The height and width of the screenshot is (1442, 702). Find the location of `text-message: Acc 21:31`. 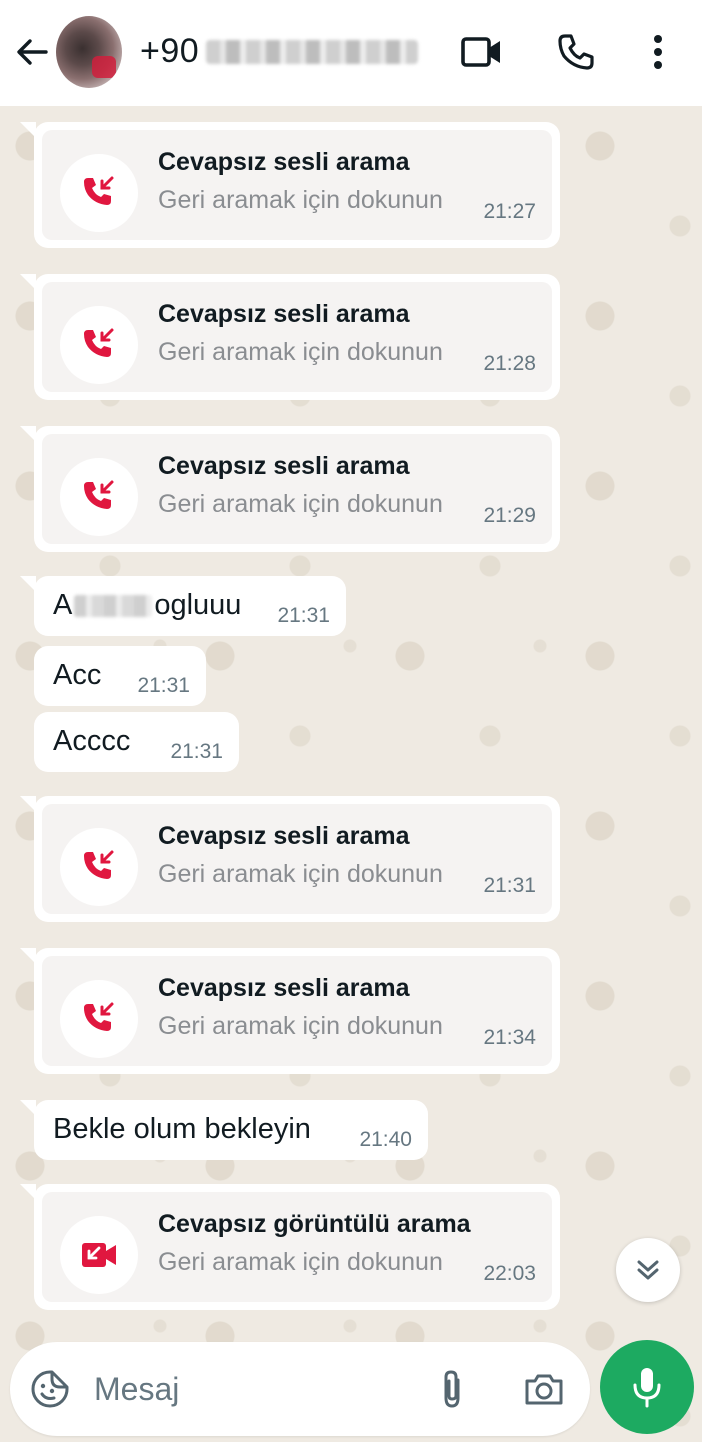

text-message: Acc 21:31 is located at coordinates (120, 676).